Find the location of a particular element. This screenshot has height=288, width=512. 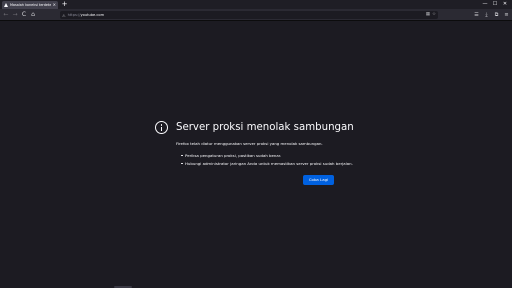

extensions-icon: ⧉ is located at coordinates (496, 15).